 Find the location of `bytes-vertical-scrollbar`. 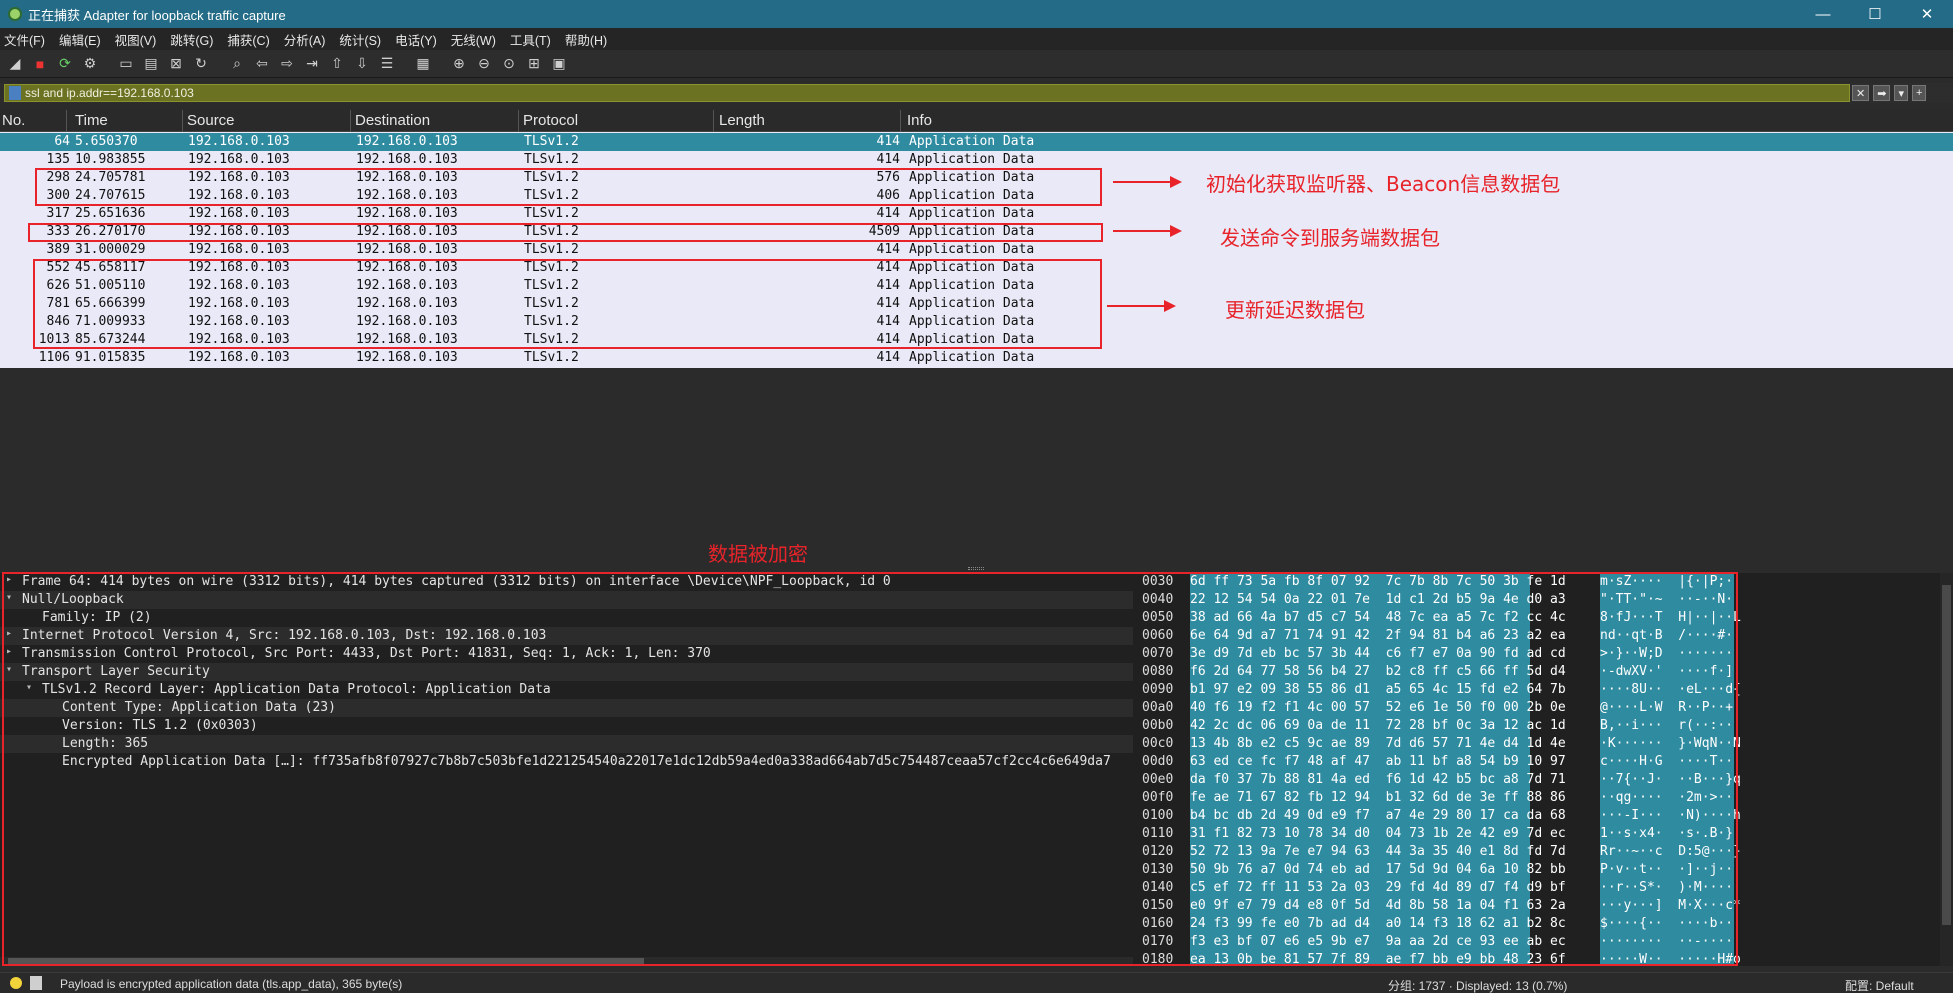

bytes-vertical-scrollbar is located at coordinates (1946, 769).